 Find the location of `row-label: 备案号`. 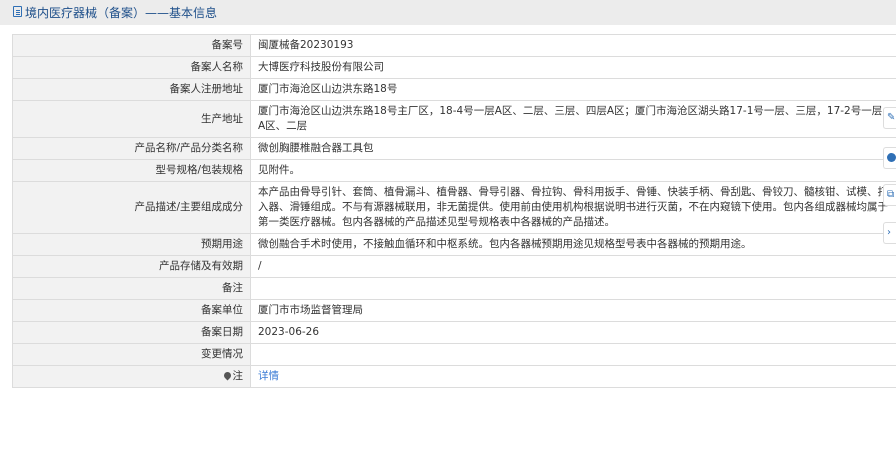

row-label: 备案号 is located at coordinates (131, 45).